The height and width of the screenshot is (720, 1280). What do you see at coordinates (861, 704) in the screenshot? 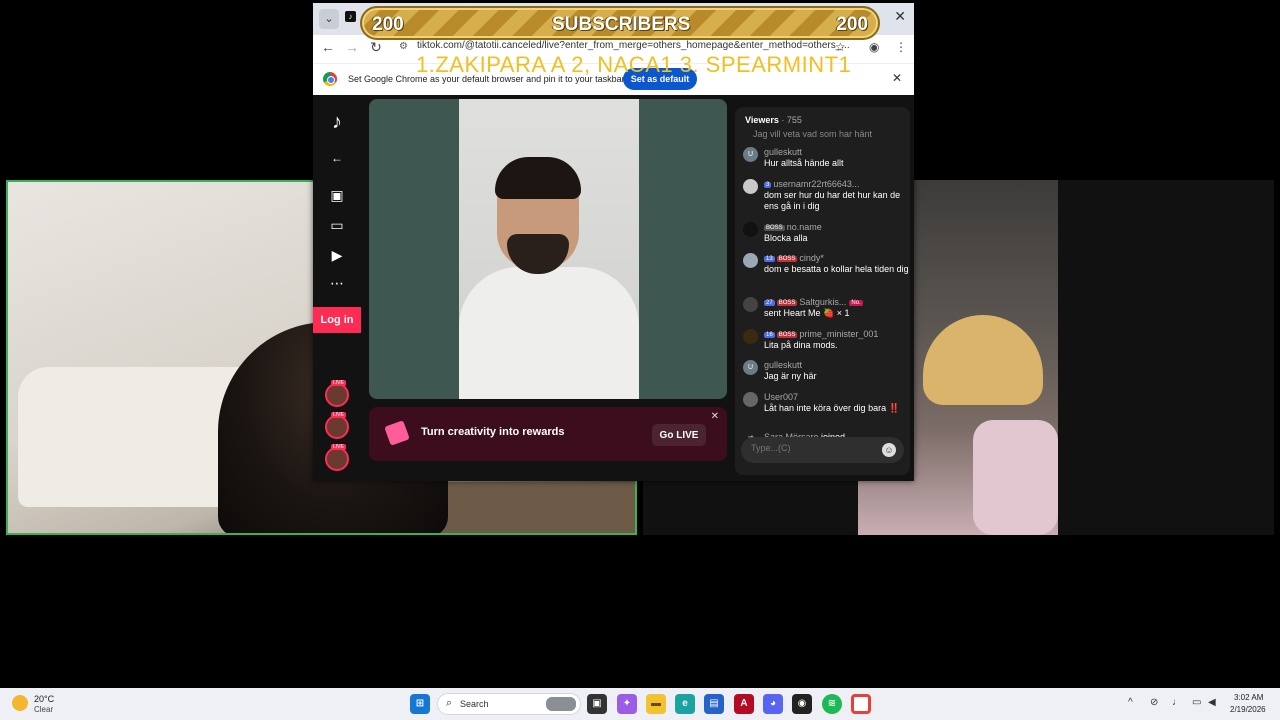
I see `chrome-taskbar-icon` at bounding box center [861, 704].